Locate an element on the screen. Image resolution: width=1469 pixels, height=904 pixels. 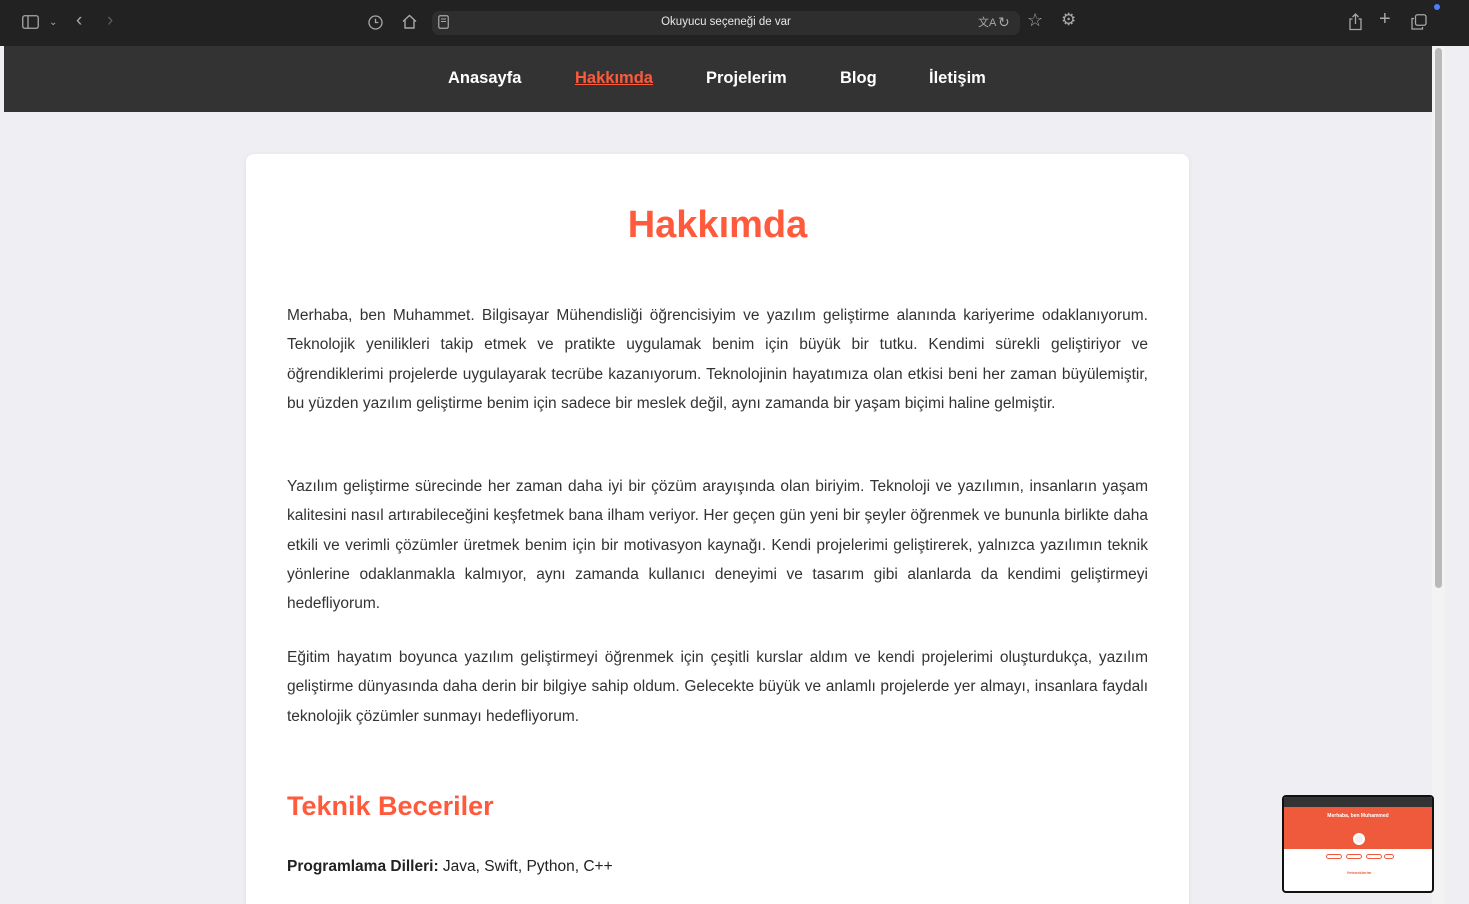
preview-subtitle: Yeteneklerim is located at coordinates (1359, 872).